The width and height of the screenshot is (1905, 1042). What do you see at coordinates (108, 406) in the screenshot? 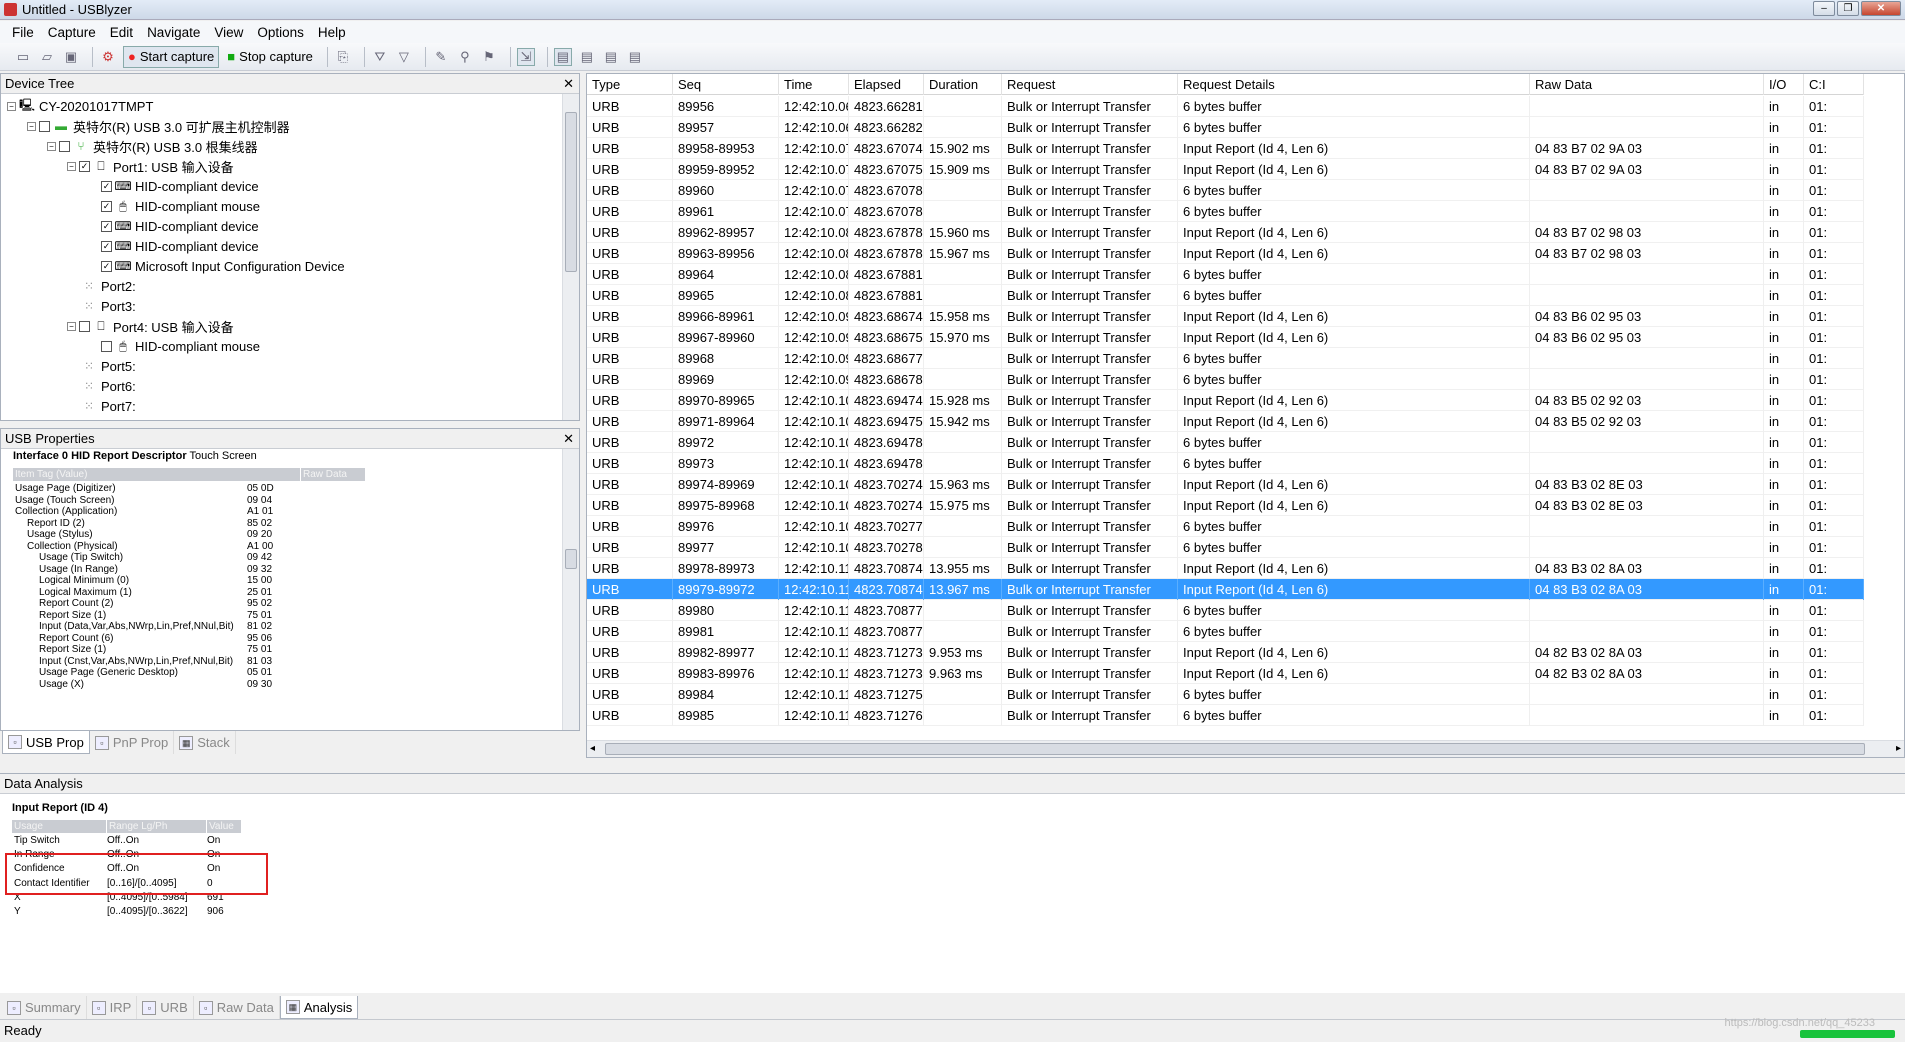
I see `tree-node-port7: ⁙ Port7:` at bounding box center [108, 406].